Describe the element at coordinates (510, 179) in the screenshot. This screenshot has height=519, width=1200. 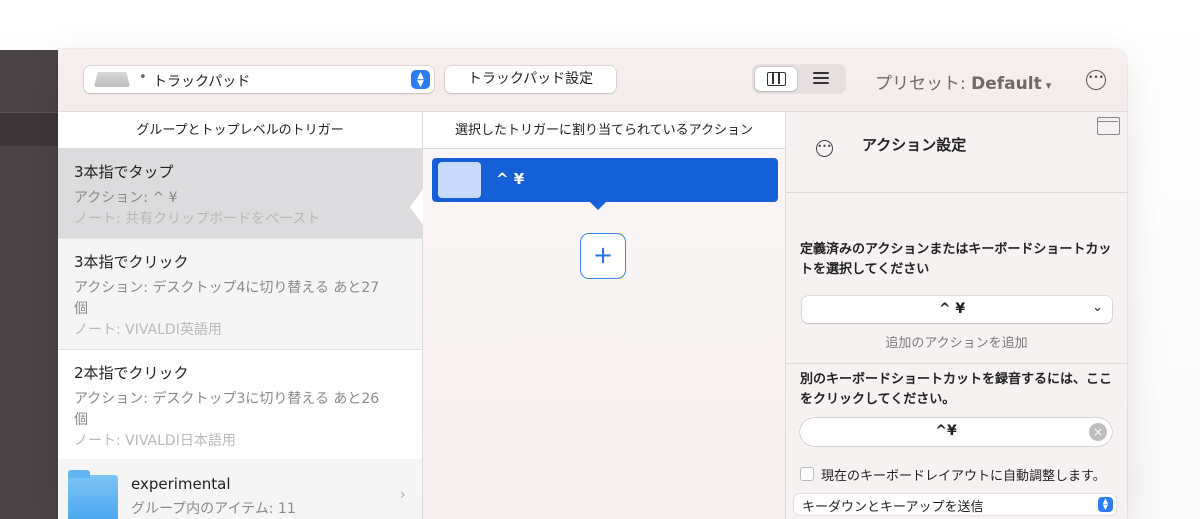
I see `action-shortcut-label: ^ ¥` at that location.